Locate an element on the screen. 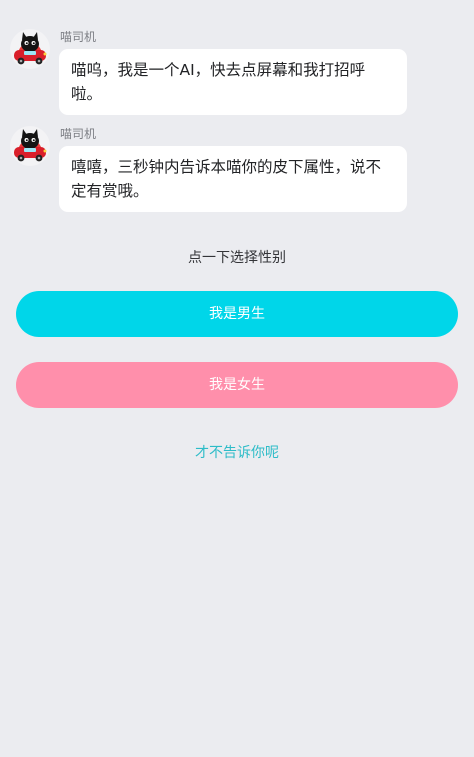 Image resolution: width=474 pixels, height=757 pixels. skip-link: 才不告诉你呢 is located at coordinates (237, 453).